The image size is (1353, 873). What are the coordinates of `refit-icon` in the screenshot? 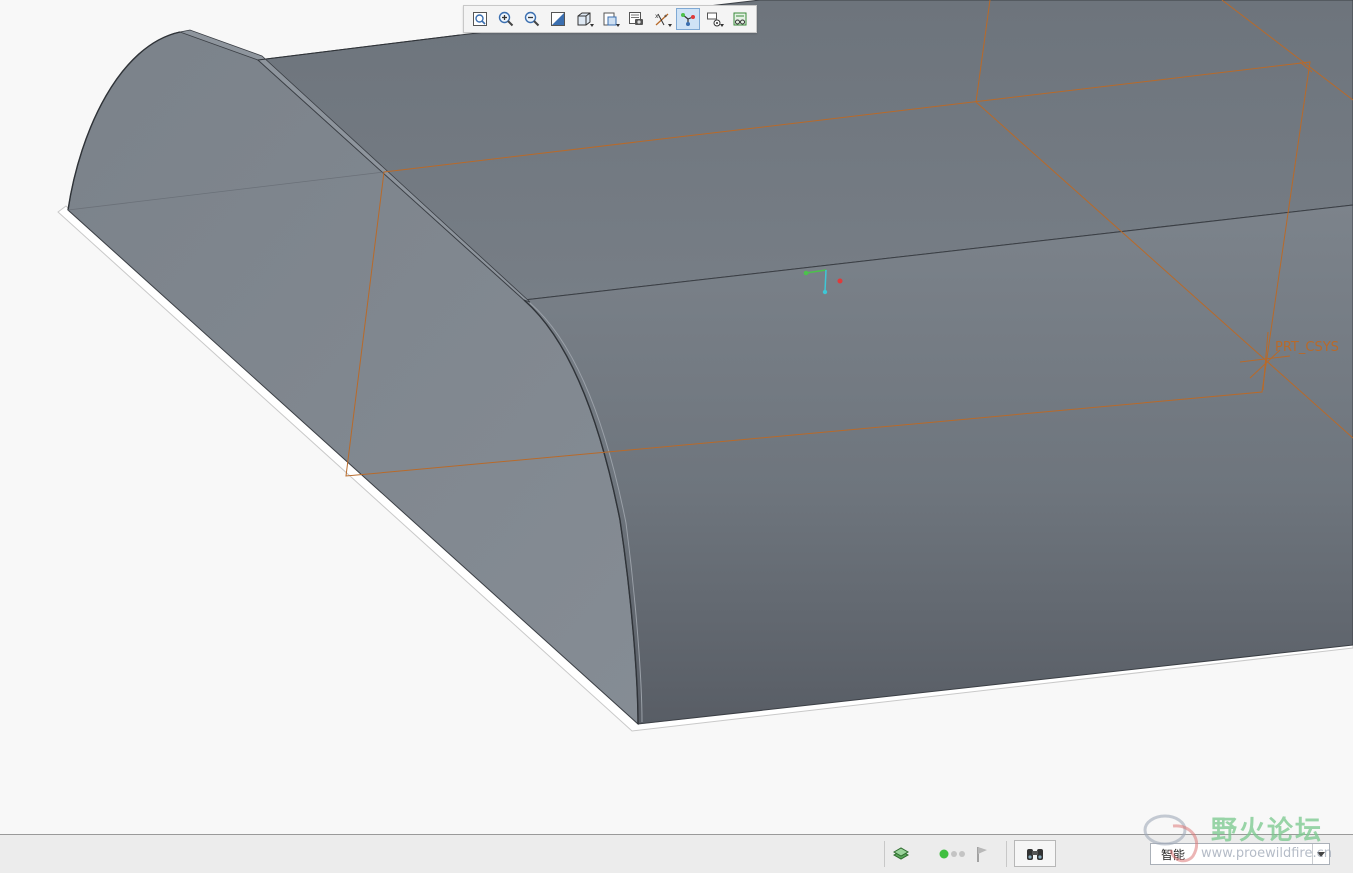 It's located at (480, 19).